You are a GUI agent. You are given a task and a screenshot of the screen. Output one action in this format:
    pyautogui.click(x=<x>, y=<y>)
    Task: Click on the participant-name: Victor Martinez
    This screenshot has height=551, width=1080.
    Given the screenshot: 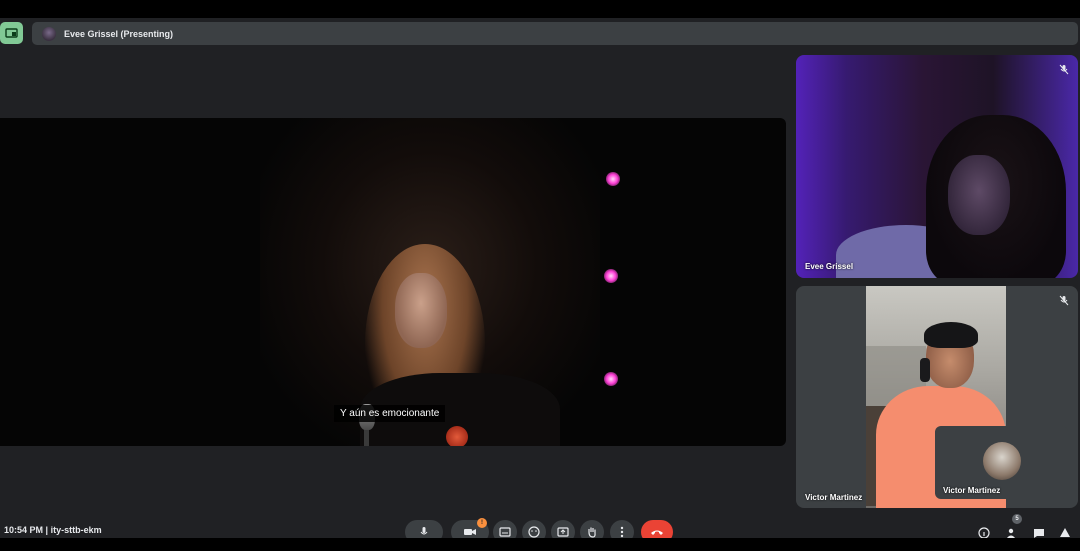 What is the action you would take?
    pyautogui.click(x=834, y=497)
    